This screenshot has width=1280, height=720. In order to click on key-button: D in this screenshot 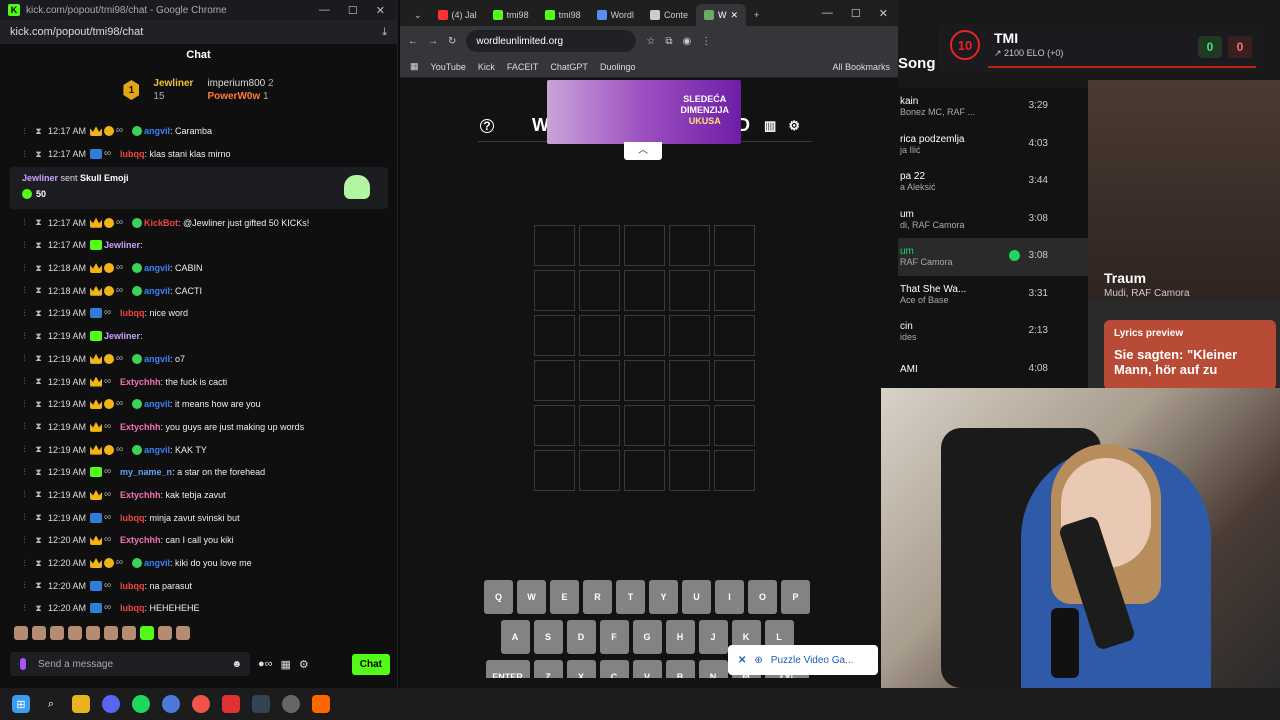, I will do `click(581, 637)`.